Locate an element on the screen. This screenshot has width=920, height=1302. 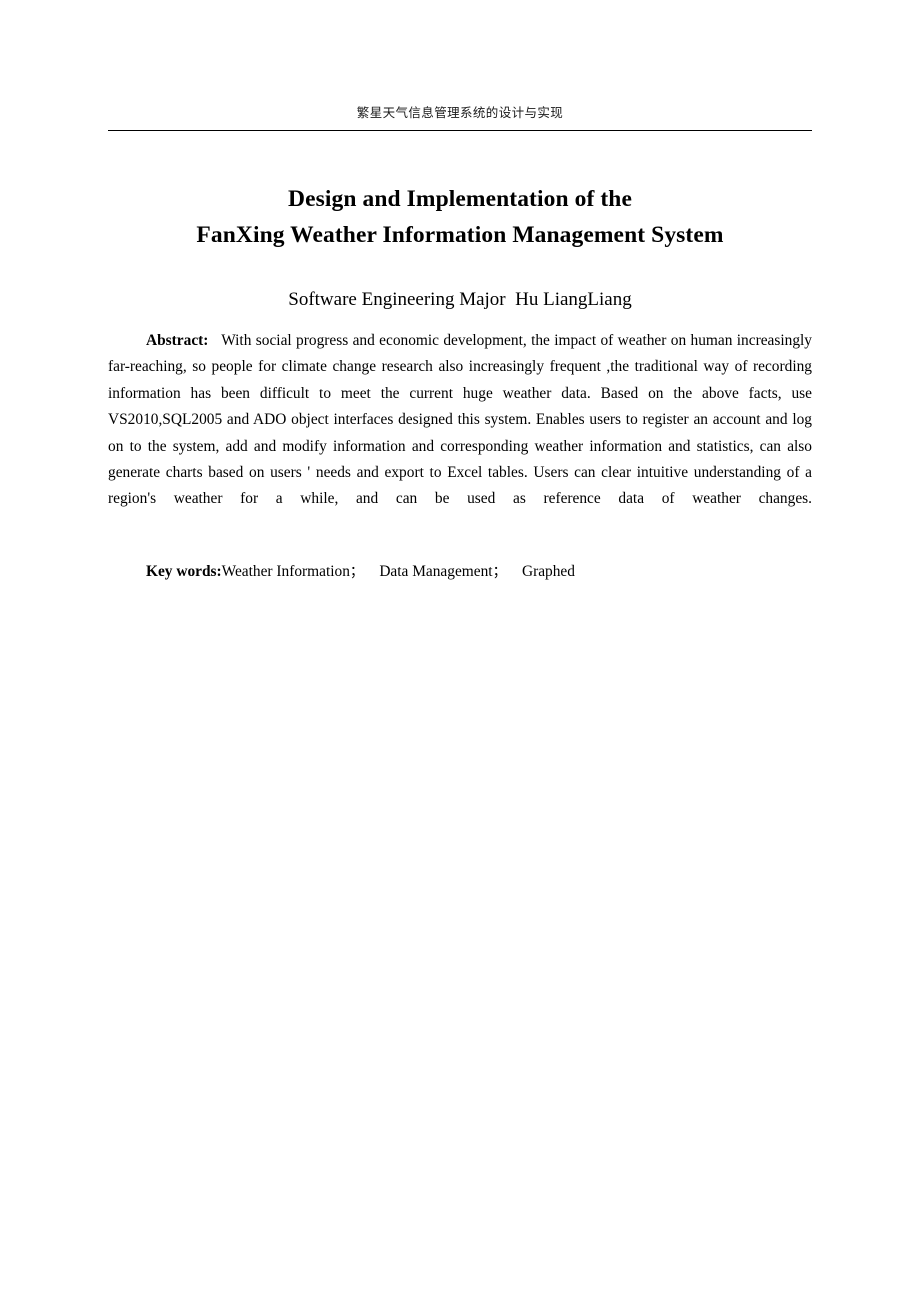
keyword-term-2: Data Management is located at coordinates (436, 571).